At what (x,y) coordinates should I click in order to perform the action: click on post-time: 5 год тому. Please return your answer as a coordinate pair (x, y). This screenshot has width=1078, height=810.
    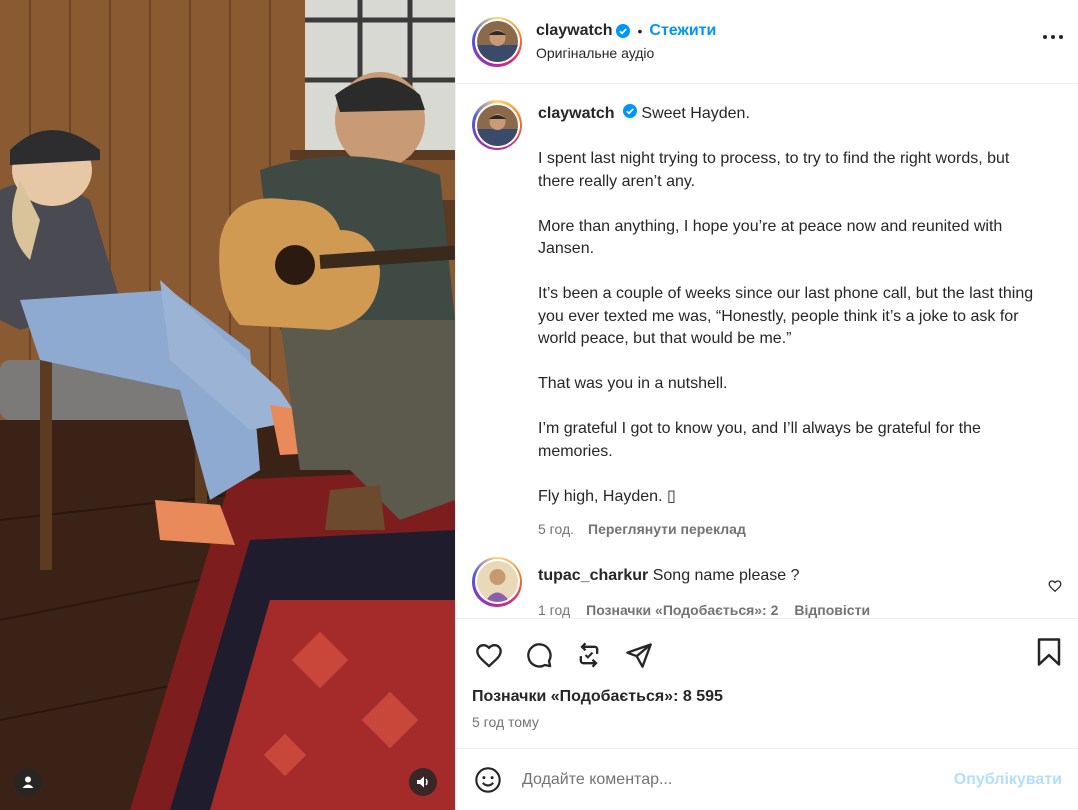
    Looking at the image, I should click on (767, 722).